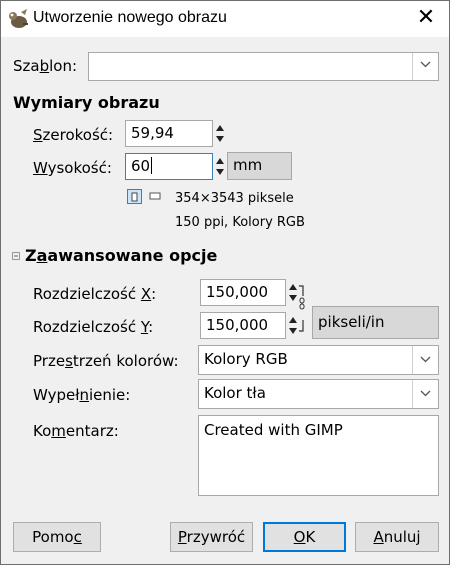  What do you see at coordinates (169, 166) in the screenshot?
I see `height-input: 60` at bounding box center [169, 166].